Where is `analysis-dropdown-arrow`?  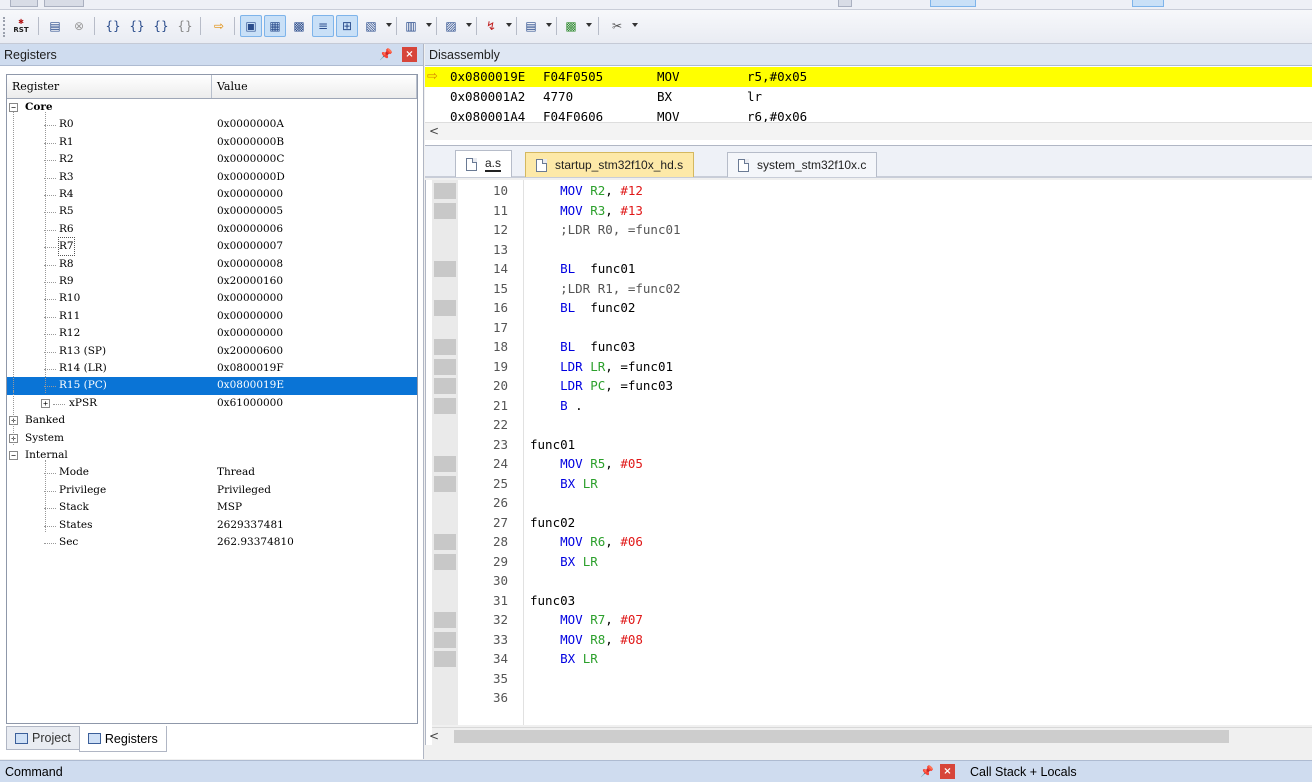
analysis-dropdown-arrow is located at coordinates (509, 25).